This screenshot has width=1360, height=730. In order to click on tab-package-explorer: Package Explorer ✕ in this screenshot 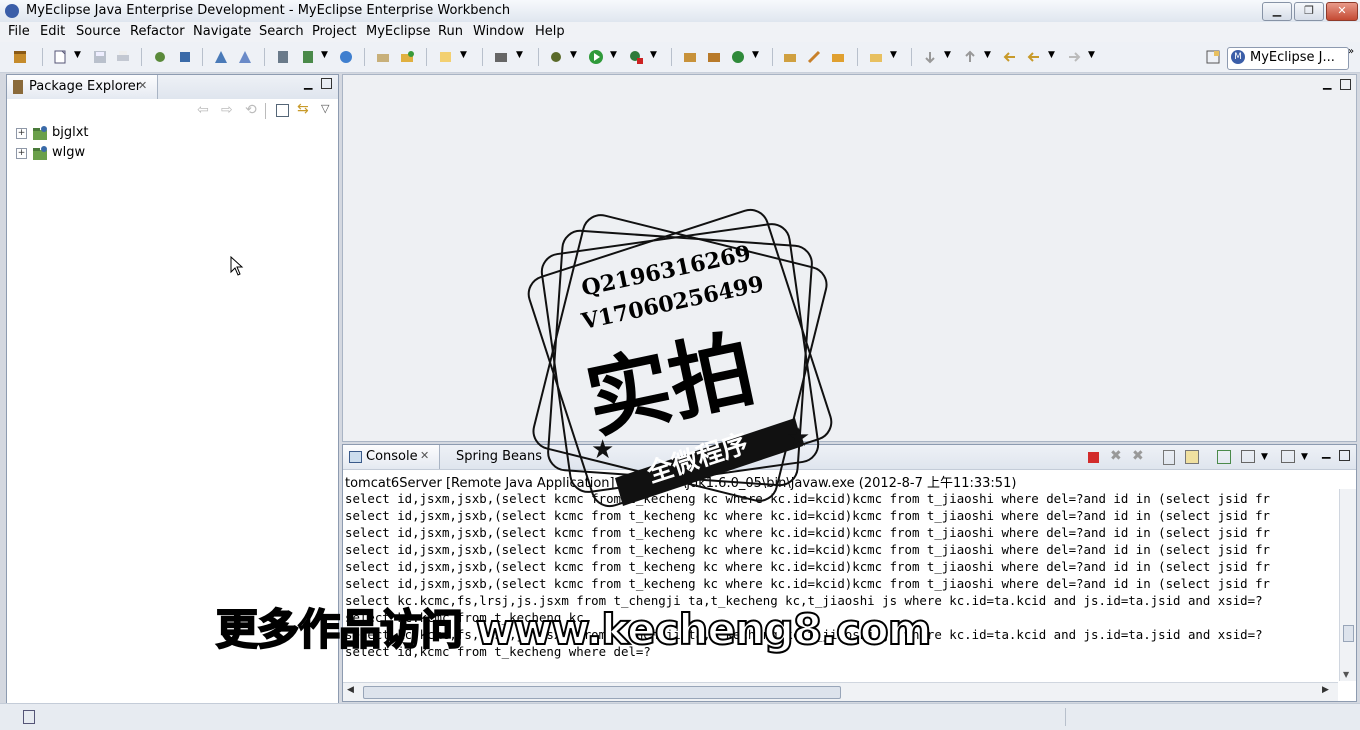, I will do `click(82, 87)`.